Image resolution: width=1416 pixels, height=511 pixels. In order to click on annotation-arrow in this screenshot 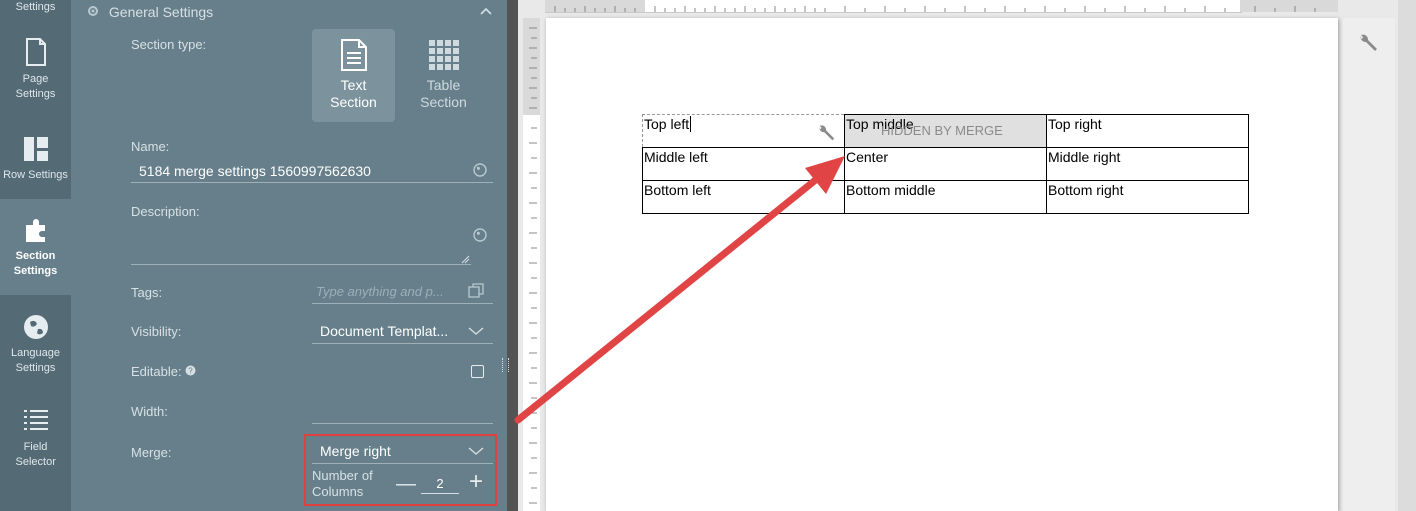, I will do `click(679, 290)`.